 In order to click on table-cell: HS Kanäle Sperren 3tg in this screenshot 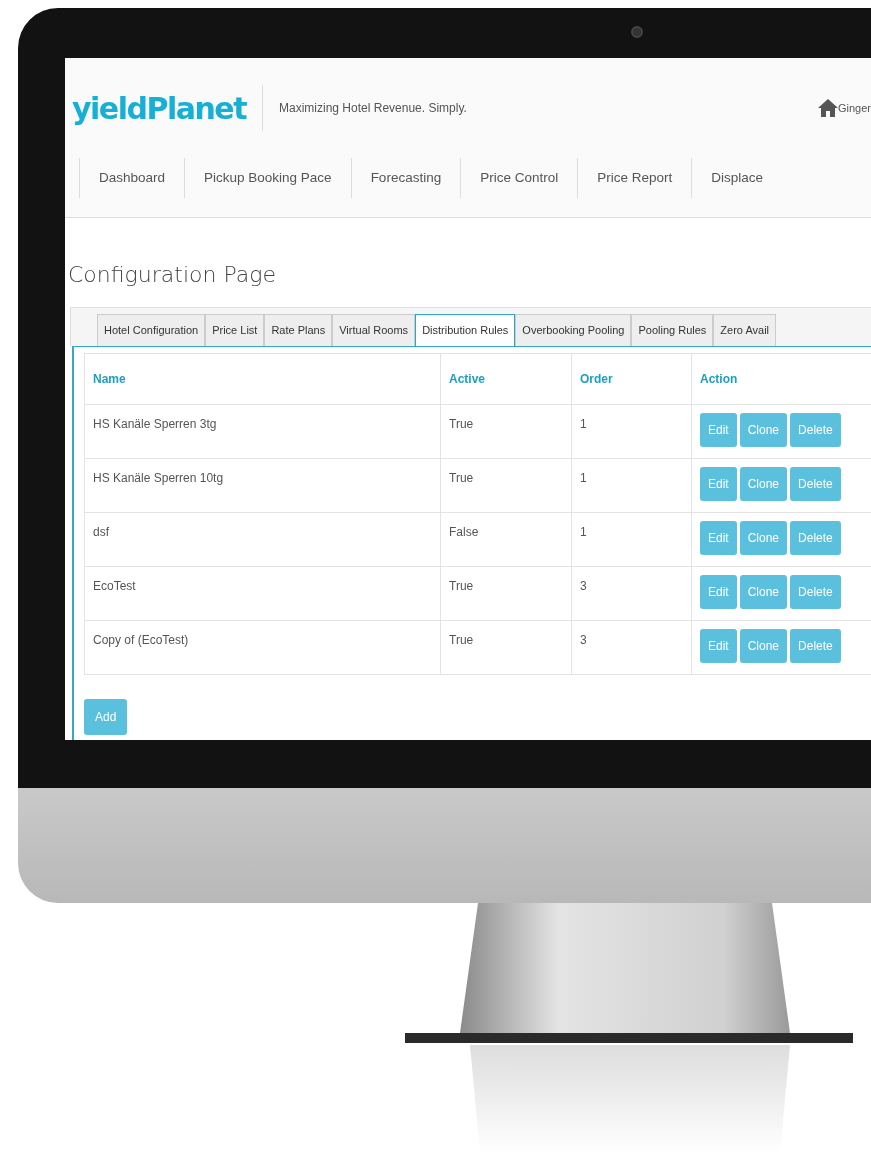, I will do `click(262, 431)`.